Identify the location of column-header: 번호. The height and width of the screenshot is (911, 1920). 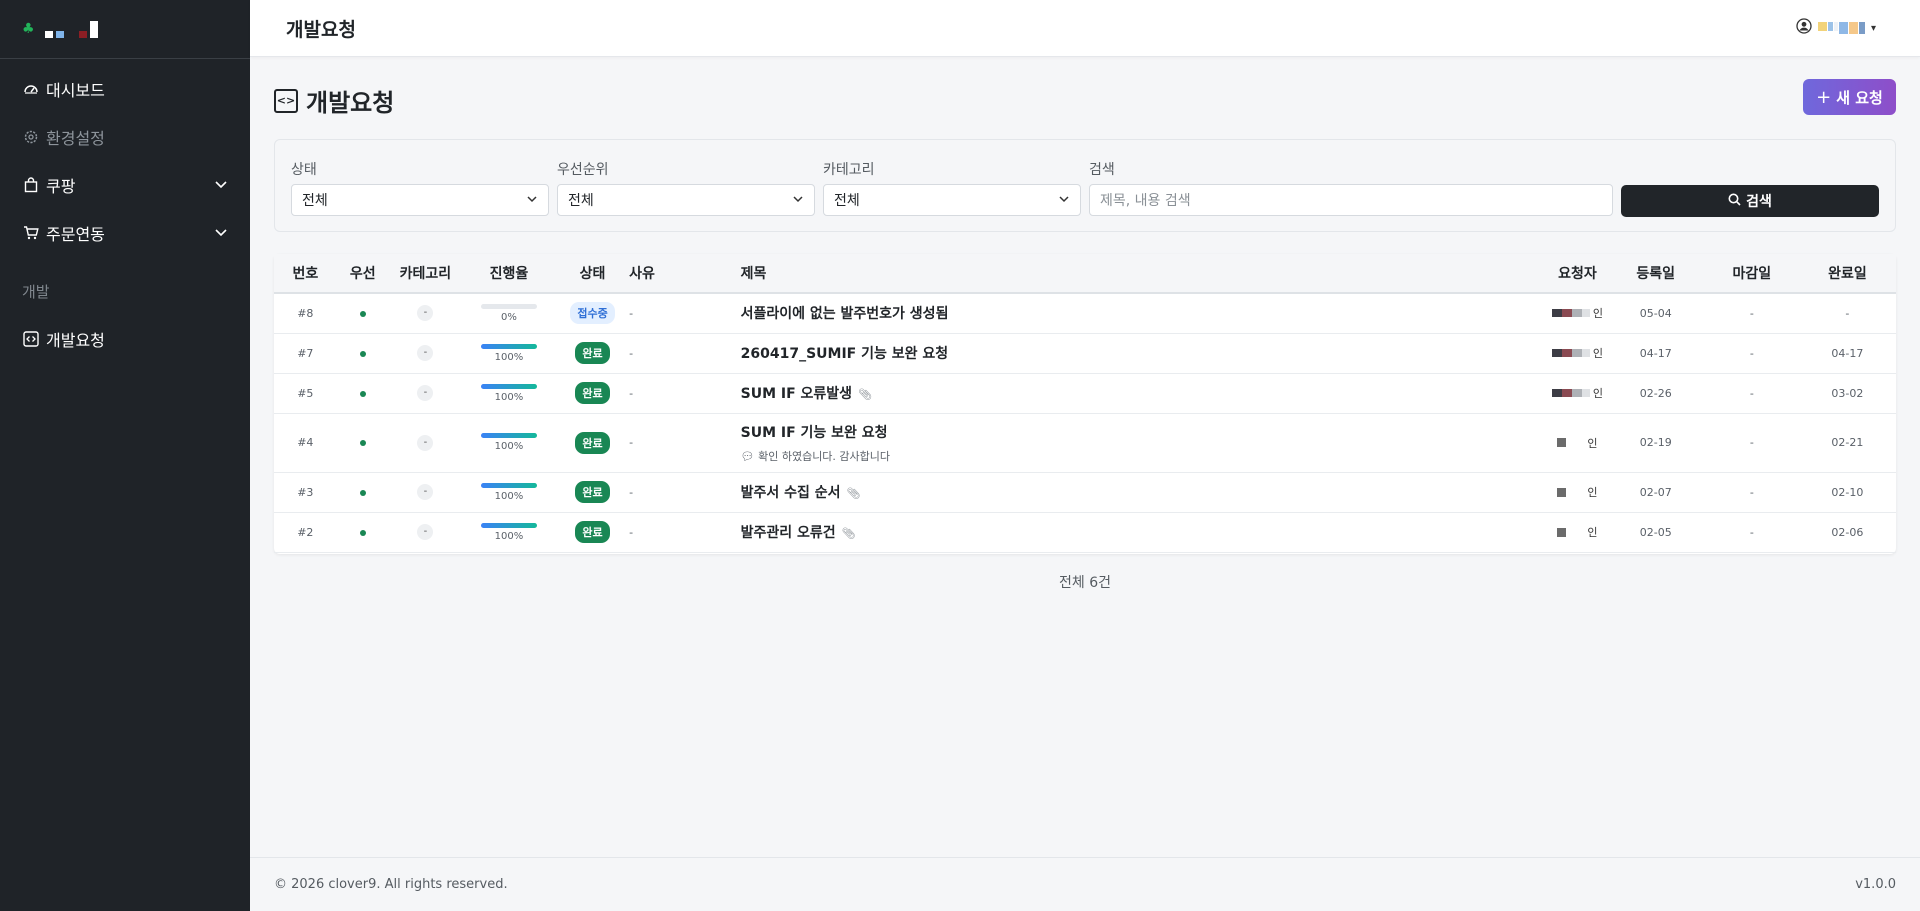
(305, 274).